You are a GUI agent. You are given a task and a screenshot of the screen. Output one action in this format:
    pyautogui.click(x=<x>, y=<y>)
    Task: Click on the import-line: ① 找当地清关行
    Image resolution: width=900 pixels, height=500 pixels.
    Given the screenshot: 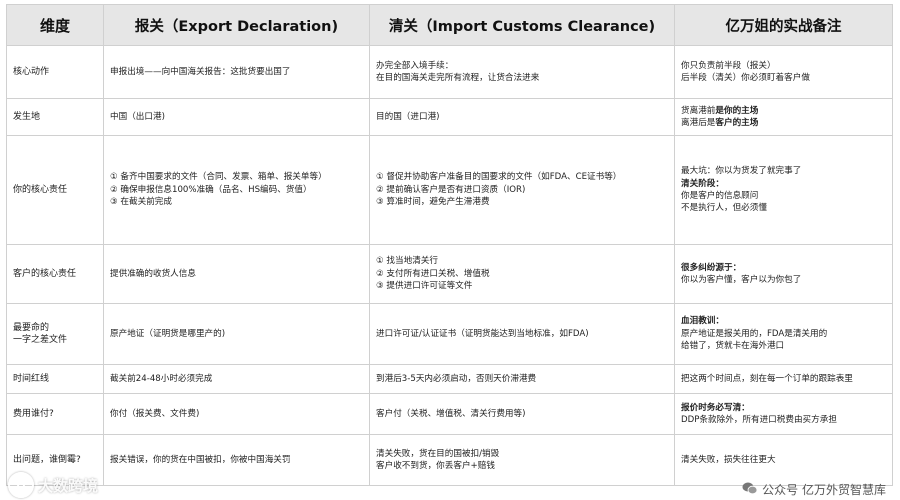 What is the action you would take?
    pyautogui.click(x=407, y=261)
    